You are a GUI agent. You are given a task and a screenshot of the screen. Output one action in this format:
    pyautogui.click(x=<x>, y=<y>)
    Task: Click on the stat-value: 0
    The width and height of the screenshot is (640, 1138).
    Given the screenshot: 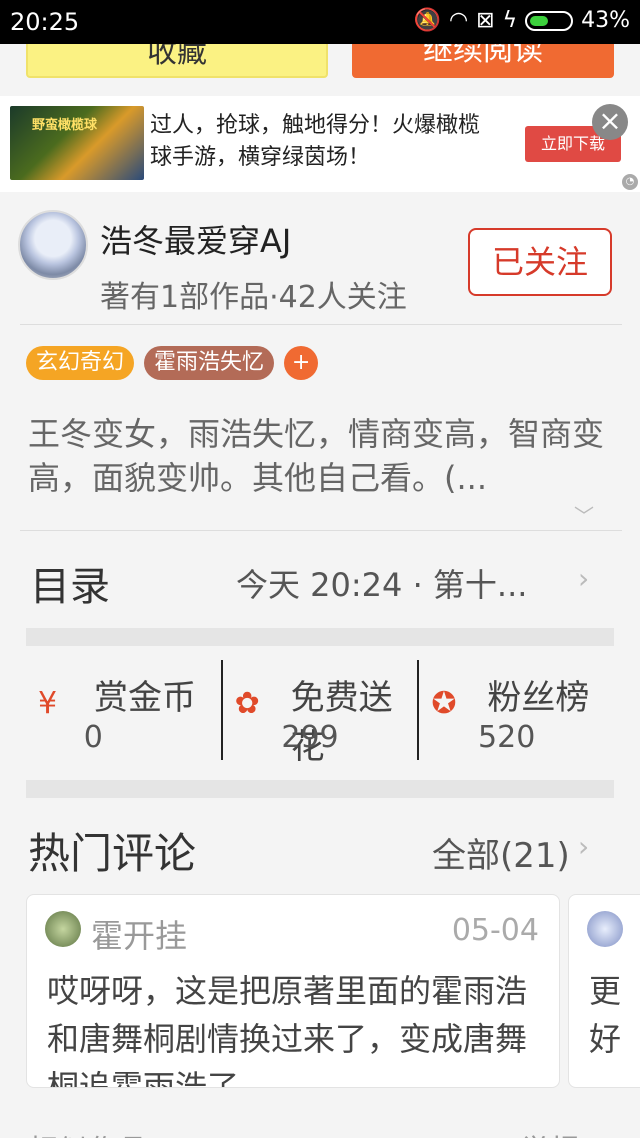 What is the action you would take?
    pyautogui.click(x=93, y=737)
    